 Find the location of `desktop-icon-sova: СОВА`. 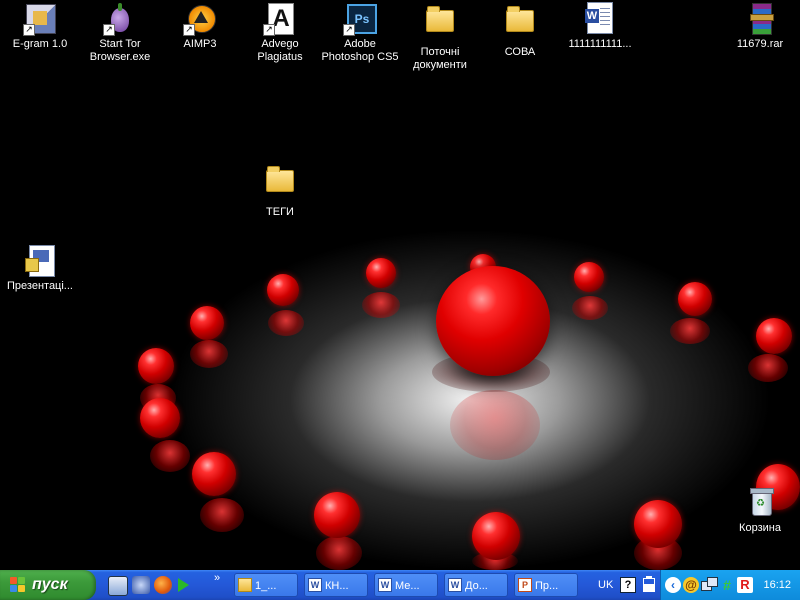

desktop-icon-sova: СОВА is located at coordinates (520, 30).